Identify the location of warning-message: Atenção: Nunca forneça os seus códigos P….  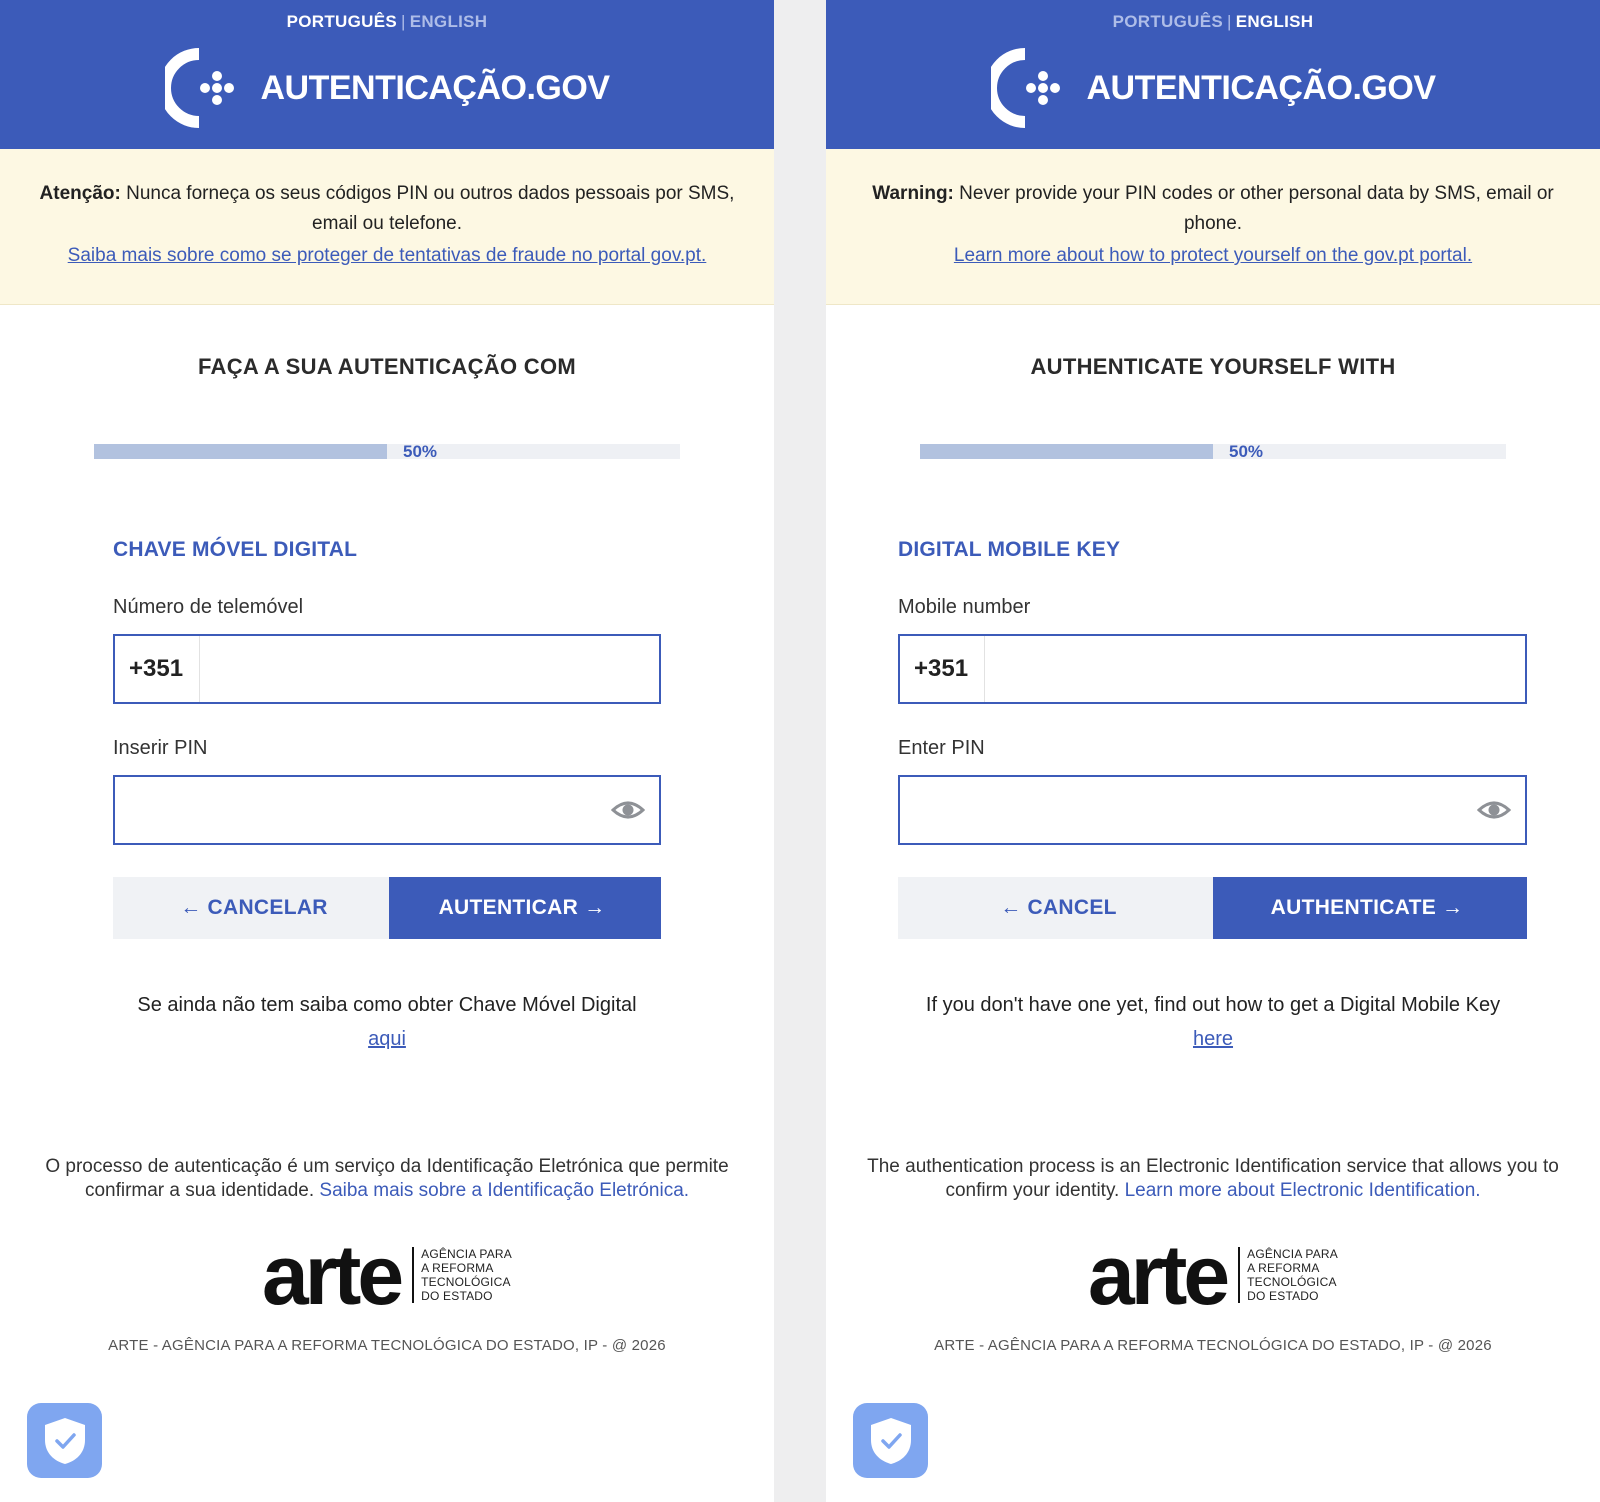
(387, 209).